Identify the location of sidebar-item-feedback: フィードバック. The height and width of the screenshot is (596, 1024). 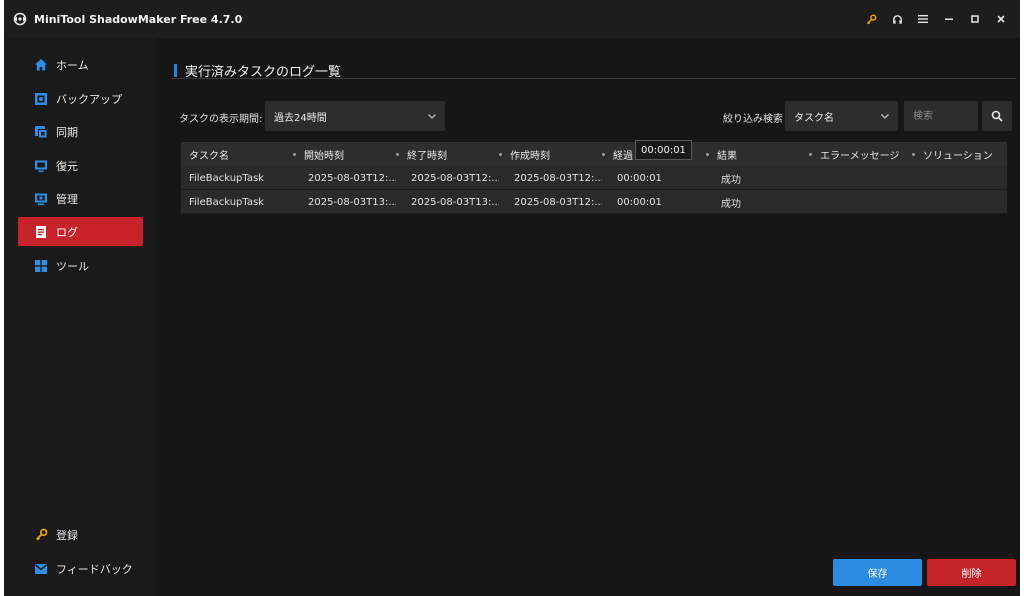
(80, 568).